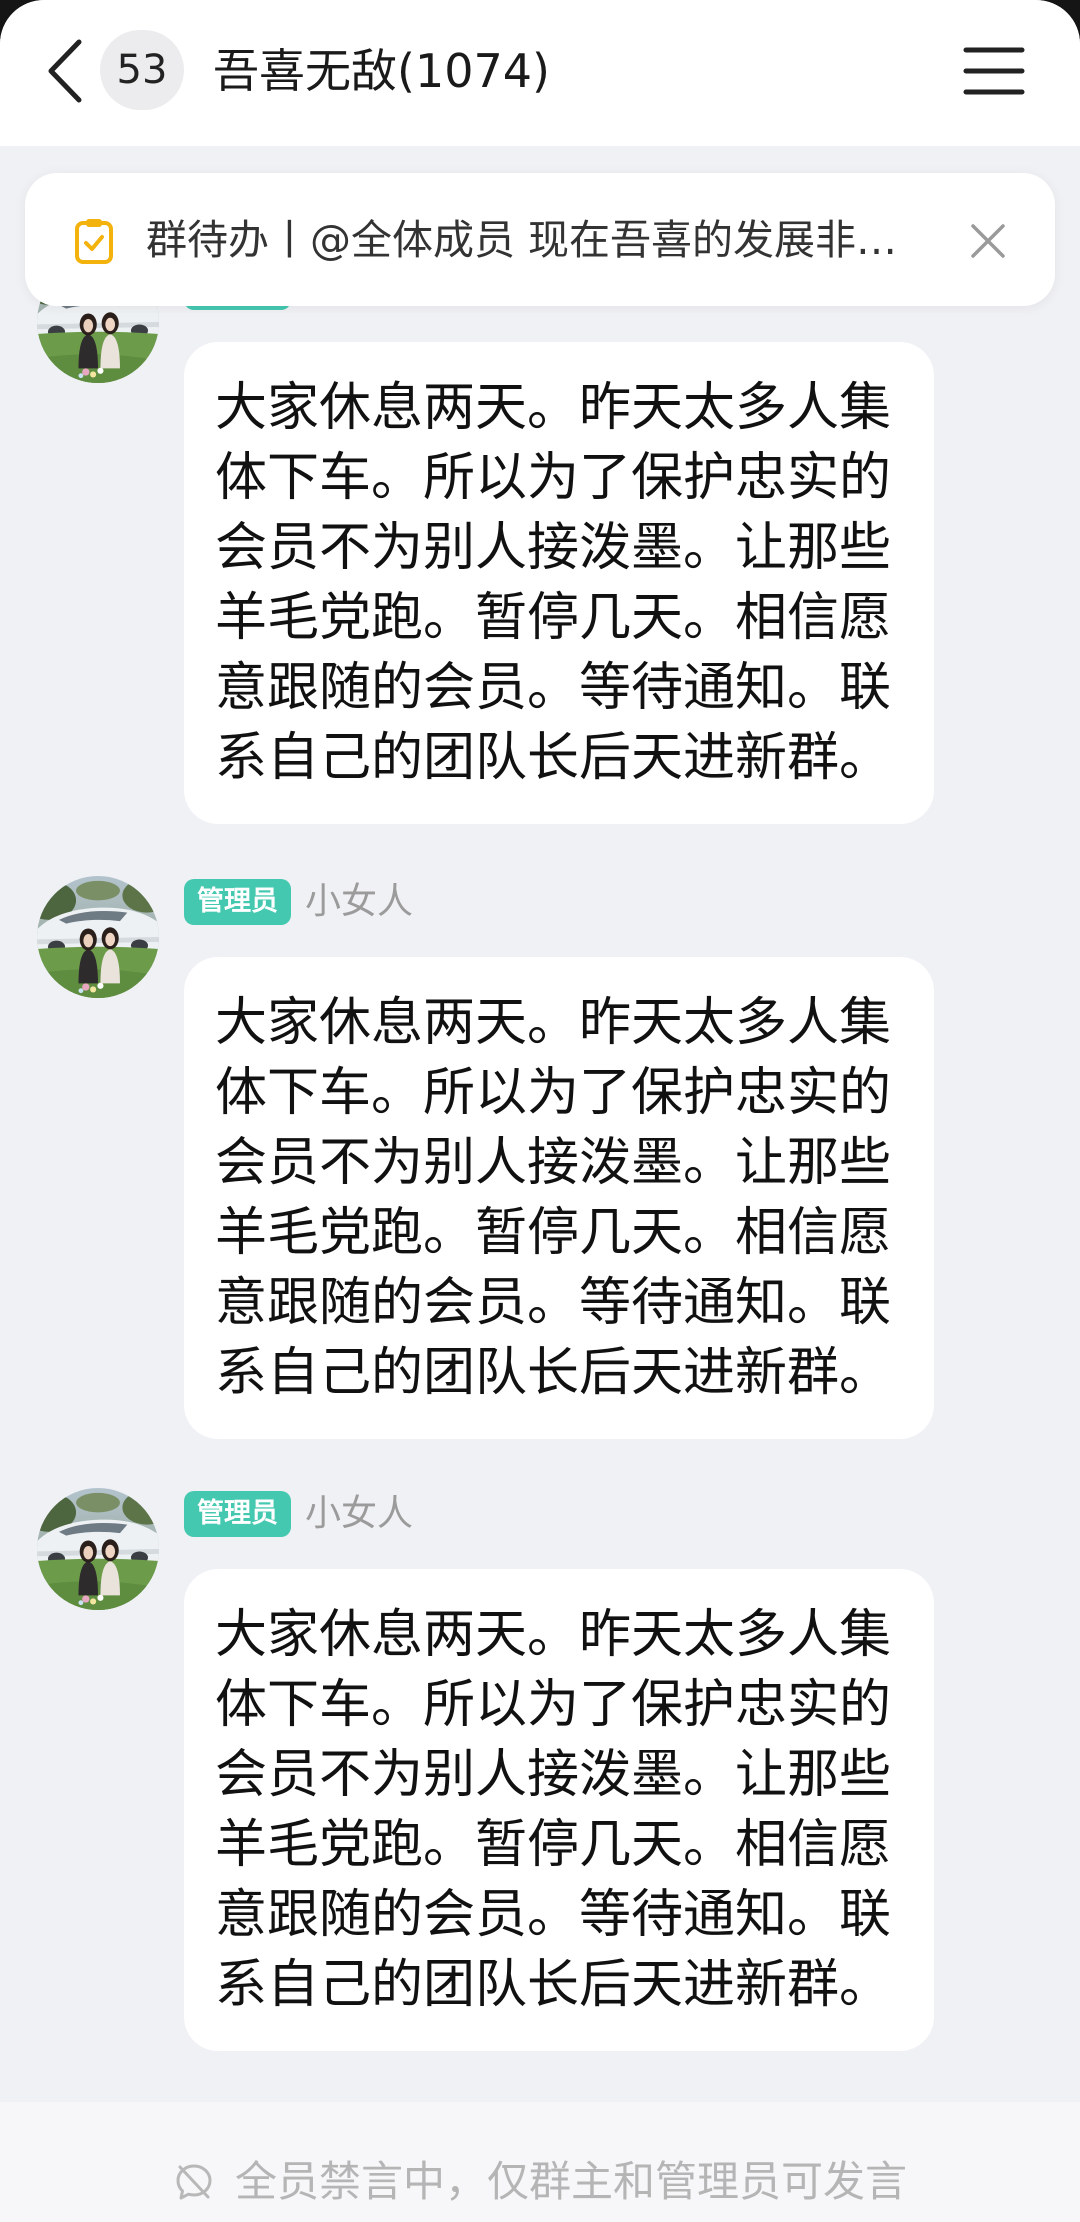  What do you see at coordinates (94, 241) in the screenshot?
I see `todo-clipboard-icon` at bounding box center [94, 241].